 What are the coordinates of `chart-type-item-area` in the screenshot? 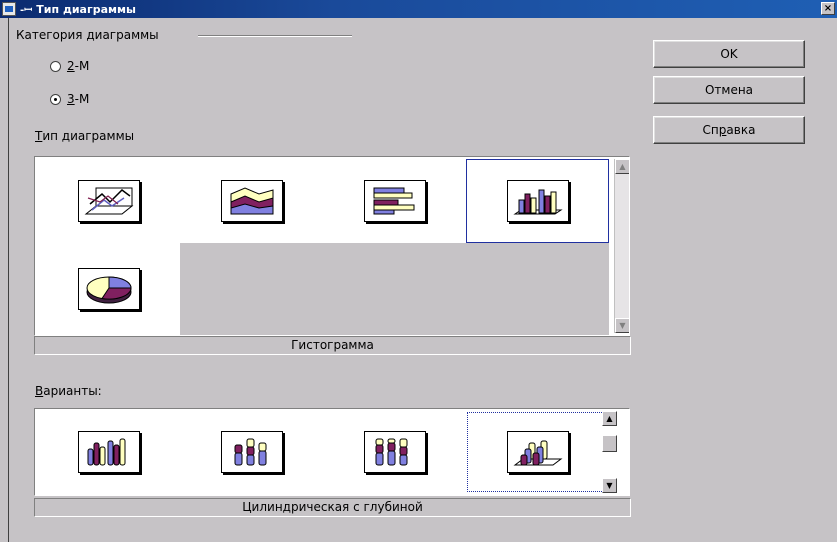 It's located at (251, 201).